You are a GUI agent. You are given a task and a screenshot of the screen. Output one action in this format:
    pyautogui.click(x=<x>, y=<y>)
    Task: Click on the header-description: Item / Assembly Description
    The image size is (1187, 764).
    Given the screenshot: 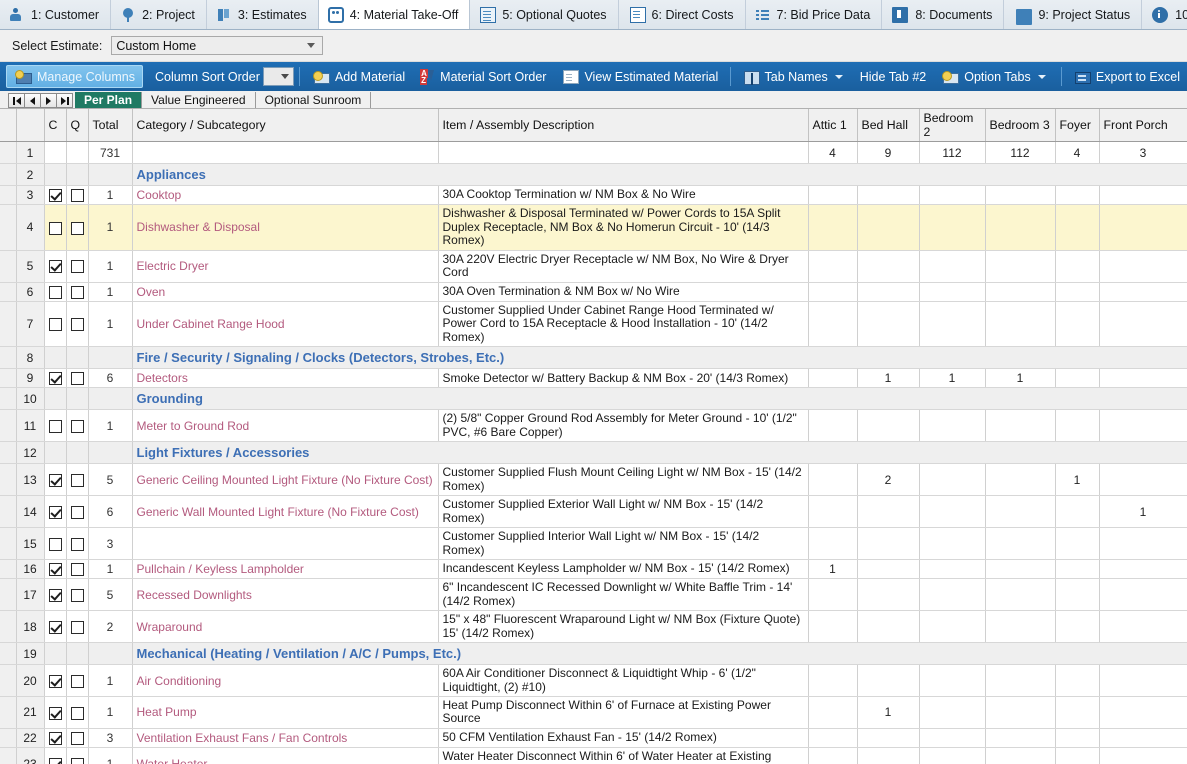 What is the action you would take?
    pyautogui.click(x=623, y=125)
    